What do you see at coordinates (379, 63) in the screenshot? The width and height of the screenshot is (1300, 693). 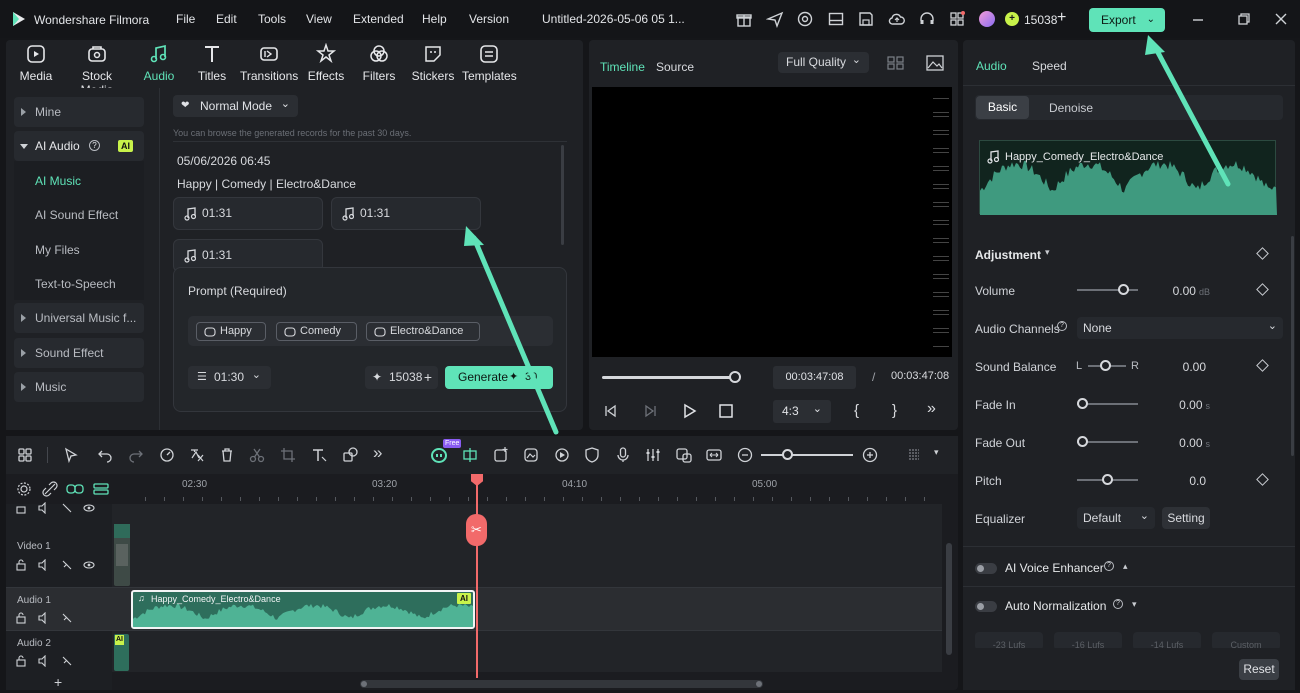 I see `tab-filters: Filters` at bounding box center [379, 63].